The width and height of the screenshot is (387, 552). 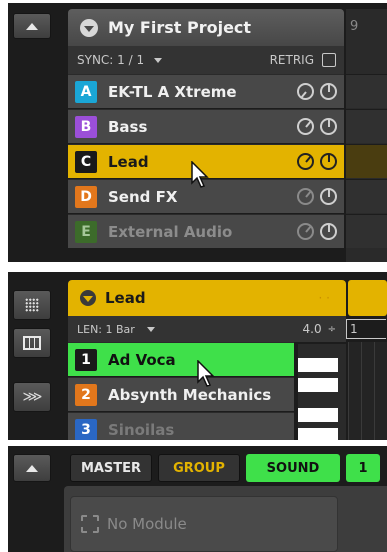 I want to click on position-field: 1, so click(x=366, y=329).